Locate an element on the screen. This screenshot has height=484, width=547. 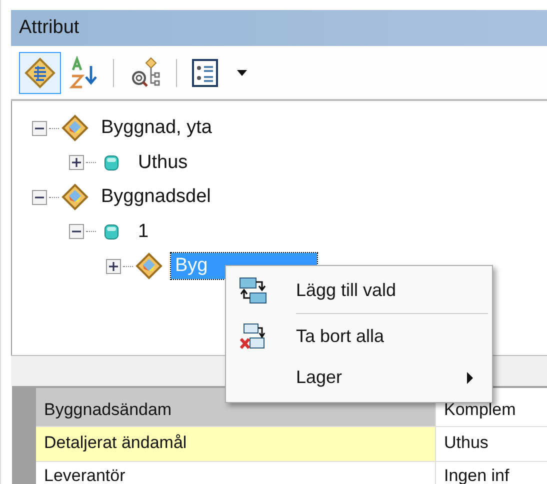
property-name: Detaljerat ändamål is located at coordinates (236, 444).